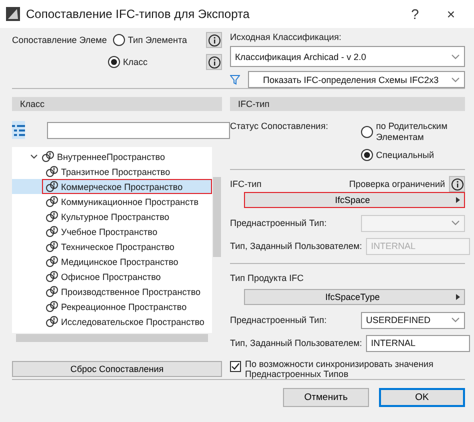 The height and width of the screenshot is (422, 474). What do you see at coordinates (18, 130) in the screenshot?
I see `tree-view-button` at bounding box center [18, 130].